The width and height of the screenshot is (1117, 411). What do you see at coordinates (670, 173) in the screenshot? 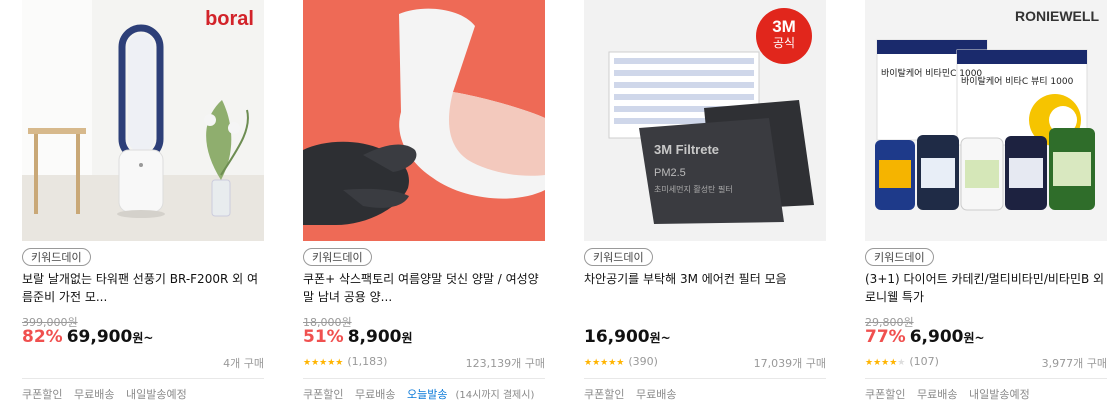
I see `box-sublabel: PM2.5` at bounding box center [670, 173].